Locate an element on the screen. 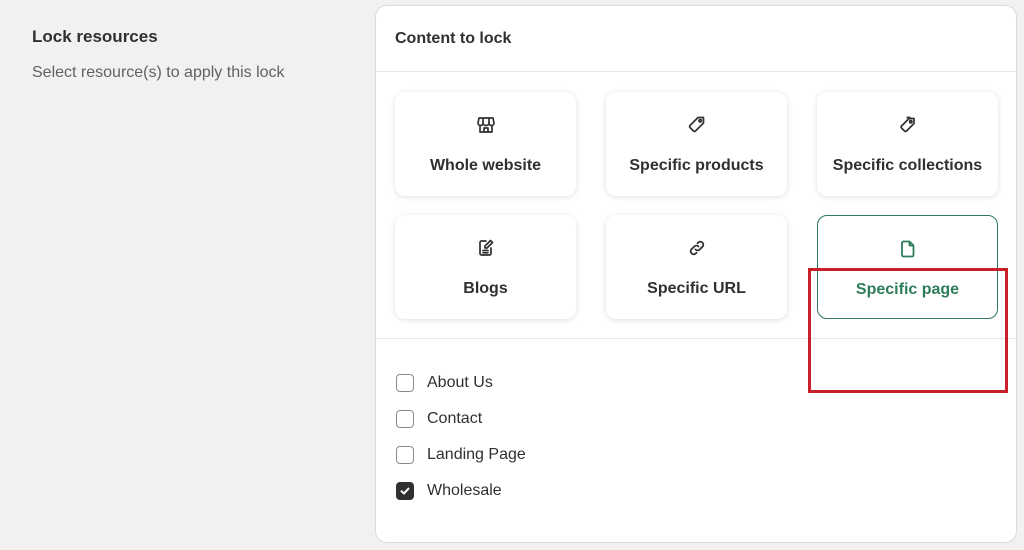 This screenshot has width=1024, height=550. option-label: Specific URL is located at coordinates (696, 288).